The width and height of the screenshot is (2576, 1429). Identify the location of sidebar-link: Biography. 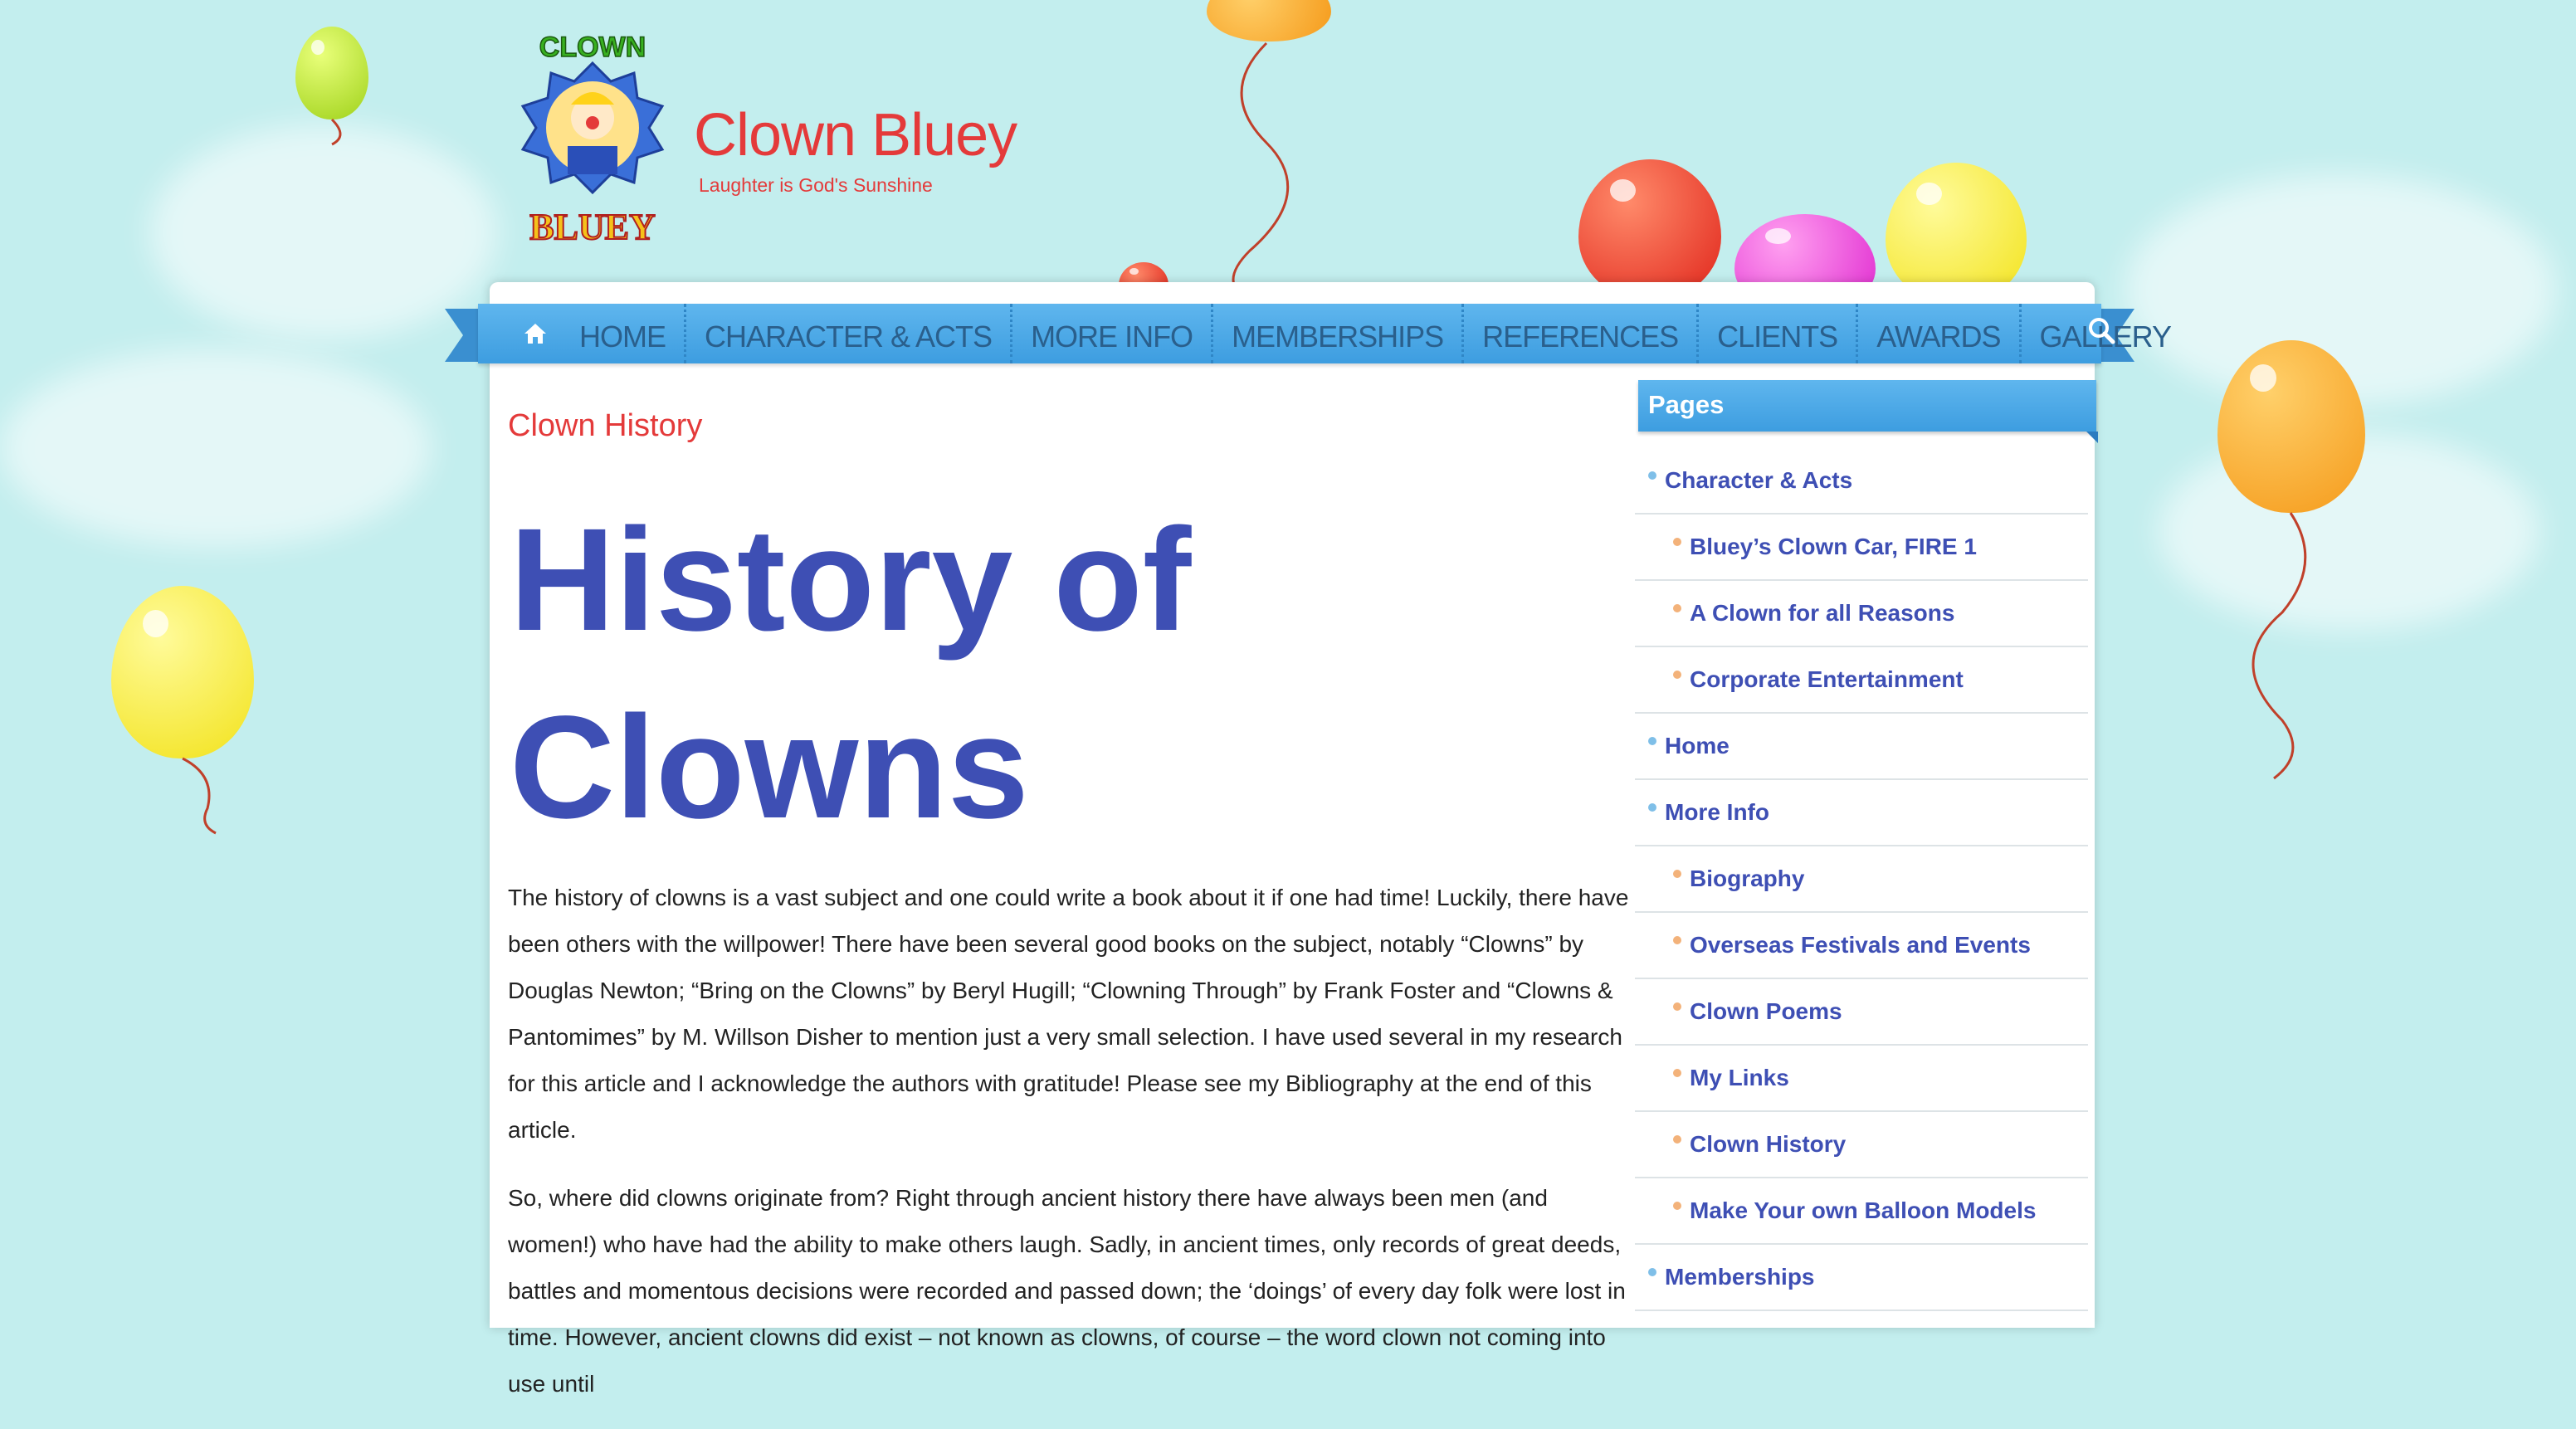
(1747, 879).